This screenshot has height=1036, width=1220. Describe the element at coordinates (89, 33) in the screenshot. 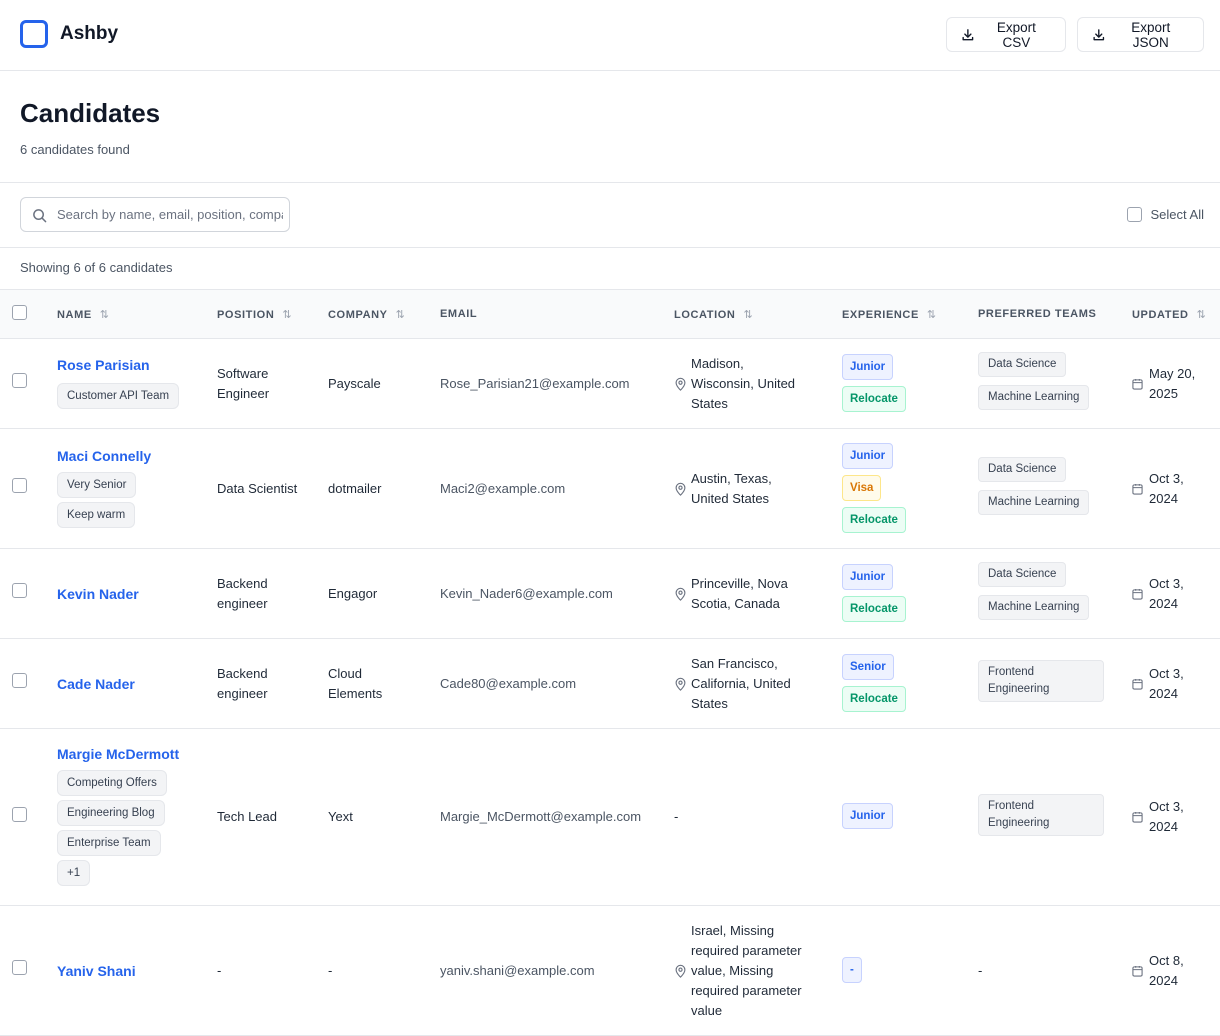

I see `brand-name: Ashby` at that location.